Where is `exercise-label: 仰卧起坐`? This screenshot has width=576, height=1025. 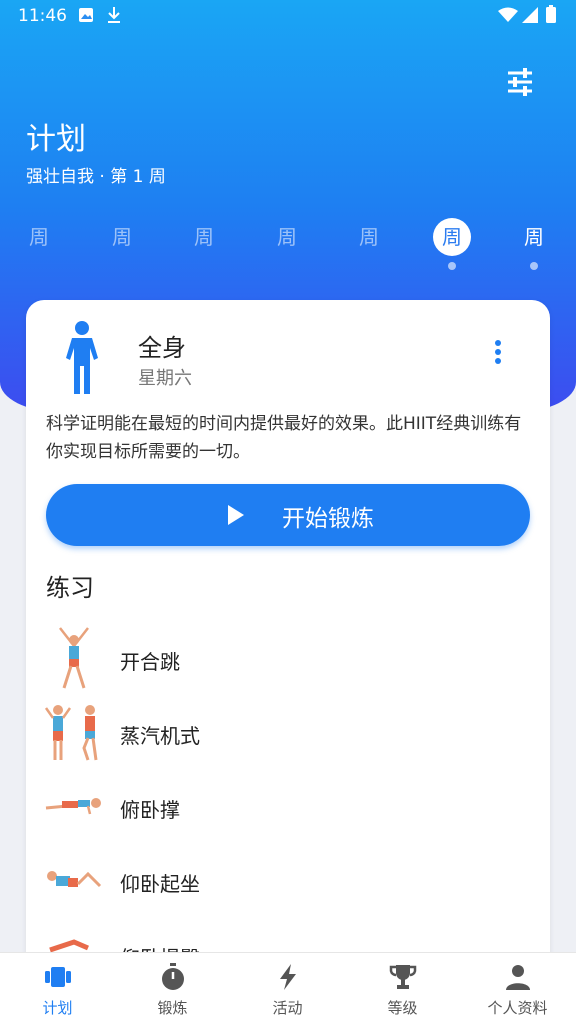
exercise-label: 仰卧起坐 is located at coordinates (160, 884).